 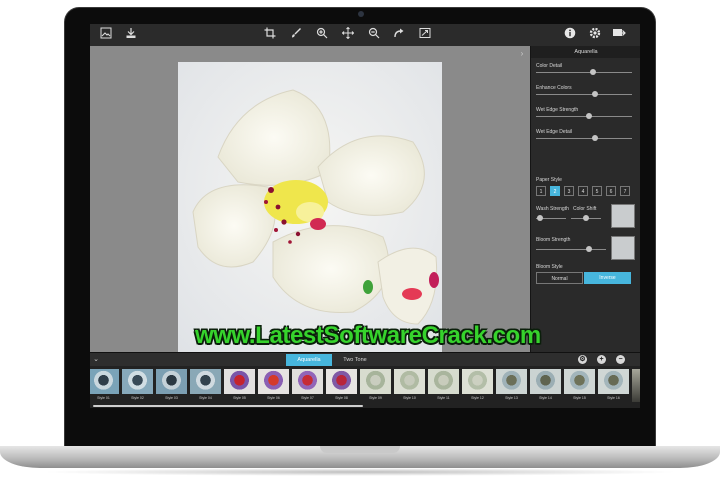 I want to click on zoom-out-icon, so click(x=374, y=35).